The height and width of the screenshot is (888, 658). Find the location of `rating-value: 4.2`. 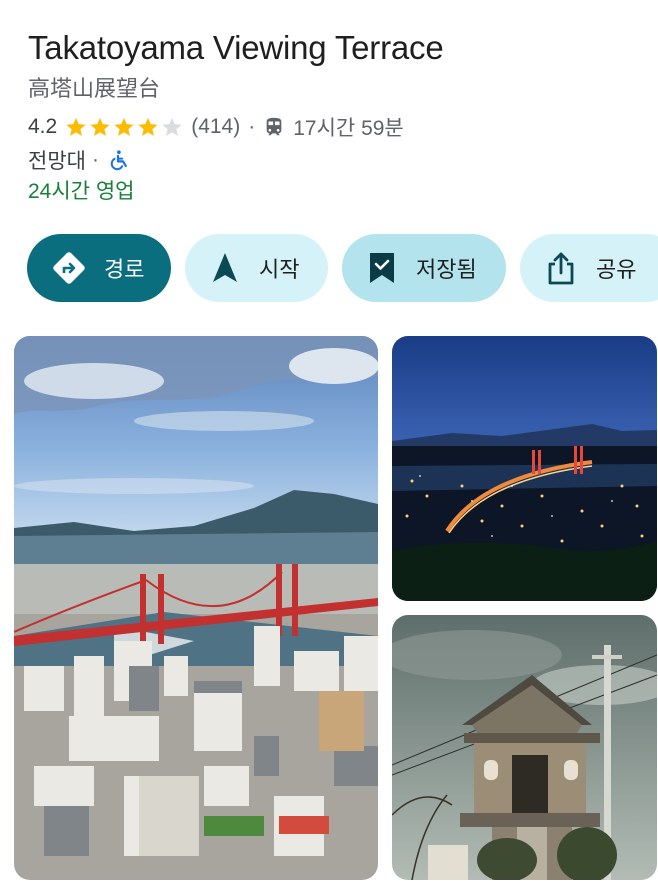

rating-value: 4.2 is located at coordinates (43, 126).